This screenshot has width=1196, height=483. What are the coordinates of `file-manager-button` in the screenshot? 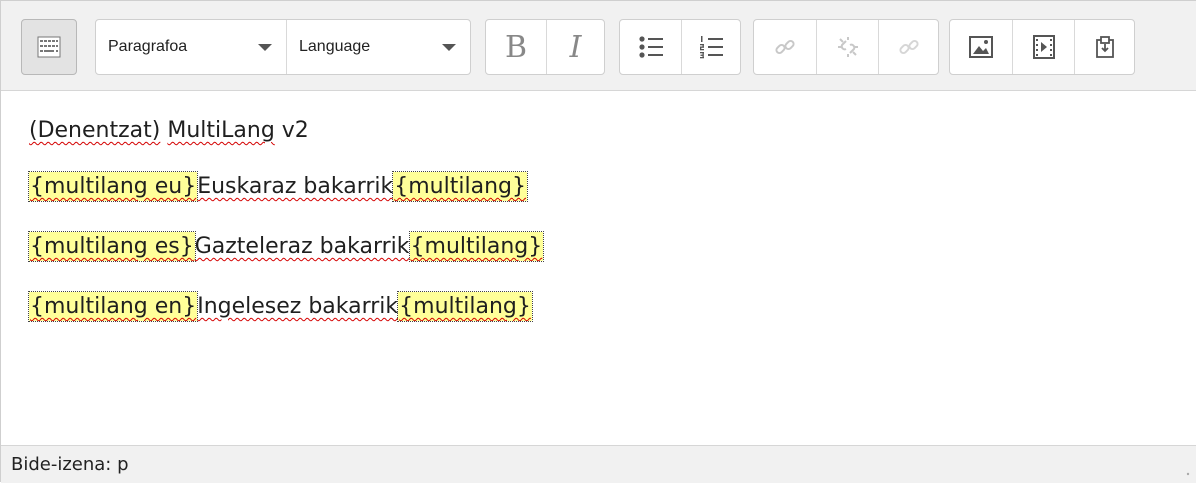 It's located at (1104, 47).